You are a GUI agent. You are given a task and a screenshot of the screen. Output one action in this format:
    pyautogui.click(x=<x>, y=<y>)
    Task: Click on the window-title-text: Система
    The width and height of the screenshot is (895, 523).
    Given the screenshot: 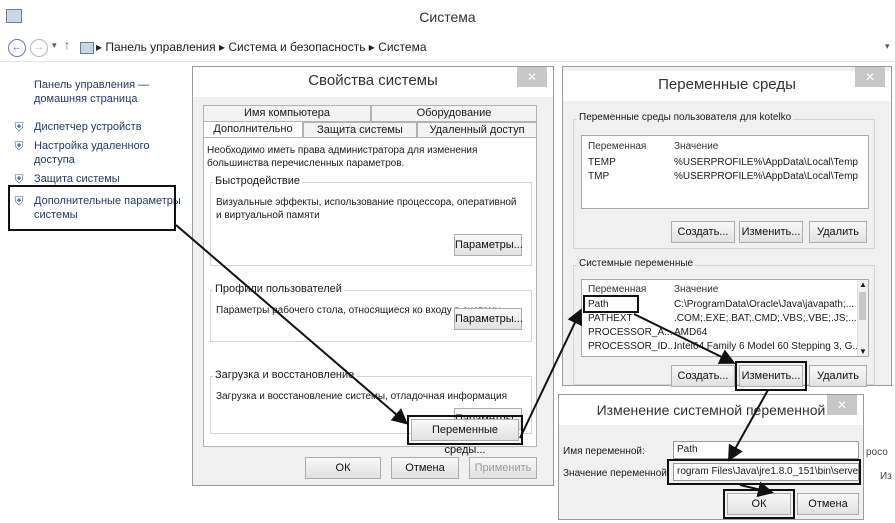 What is the action you would take?
    pyautogui.click(x=447, y=17)
    